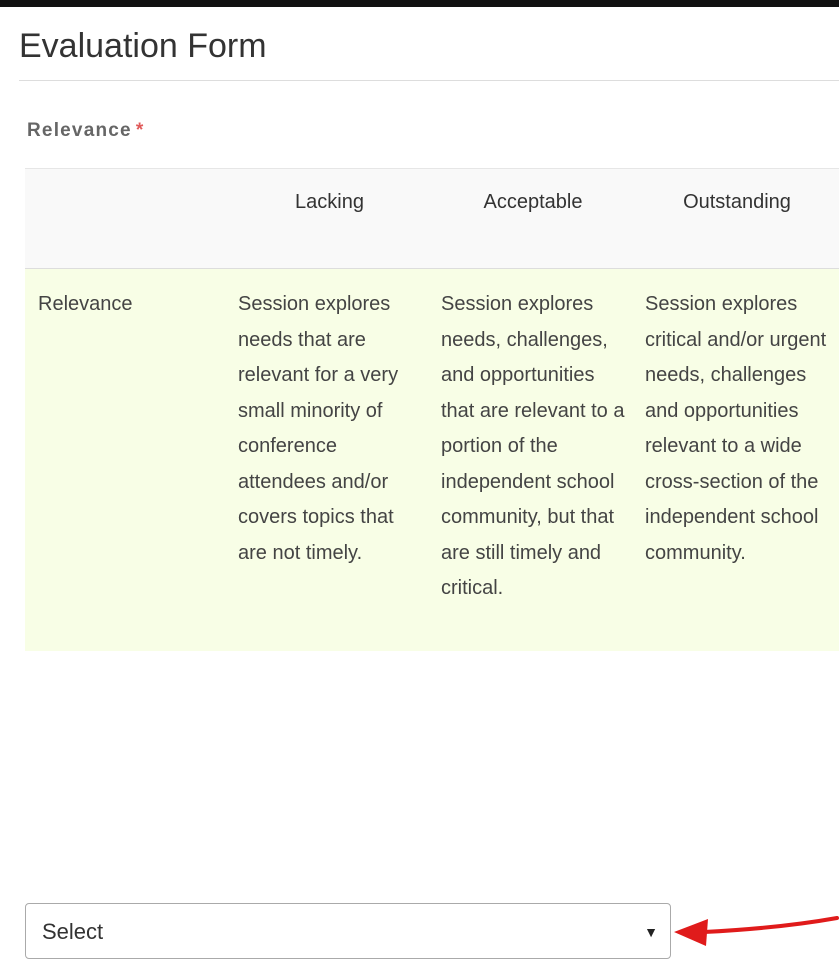 The height and width of the screenshot is (968, 839). What do you see at coordinates (756, 931) in the screenshot?
I see `red-arrow-icon` at bounding box center [756, 931].